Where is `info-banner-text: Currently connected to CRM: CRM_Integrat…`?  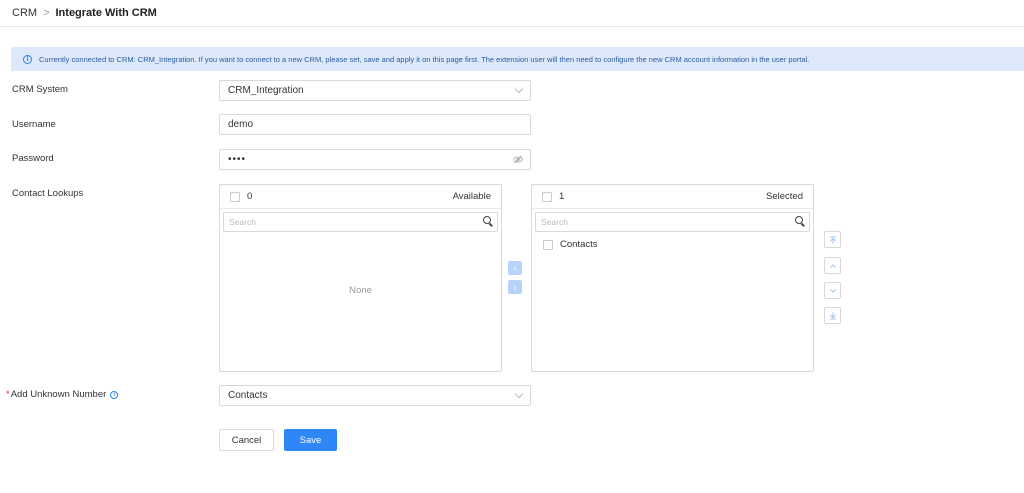
info-banner-text: Currently connected to CRM: CRM_Integrat… is located at coordinates (424, 59).